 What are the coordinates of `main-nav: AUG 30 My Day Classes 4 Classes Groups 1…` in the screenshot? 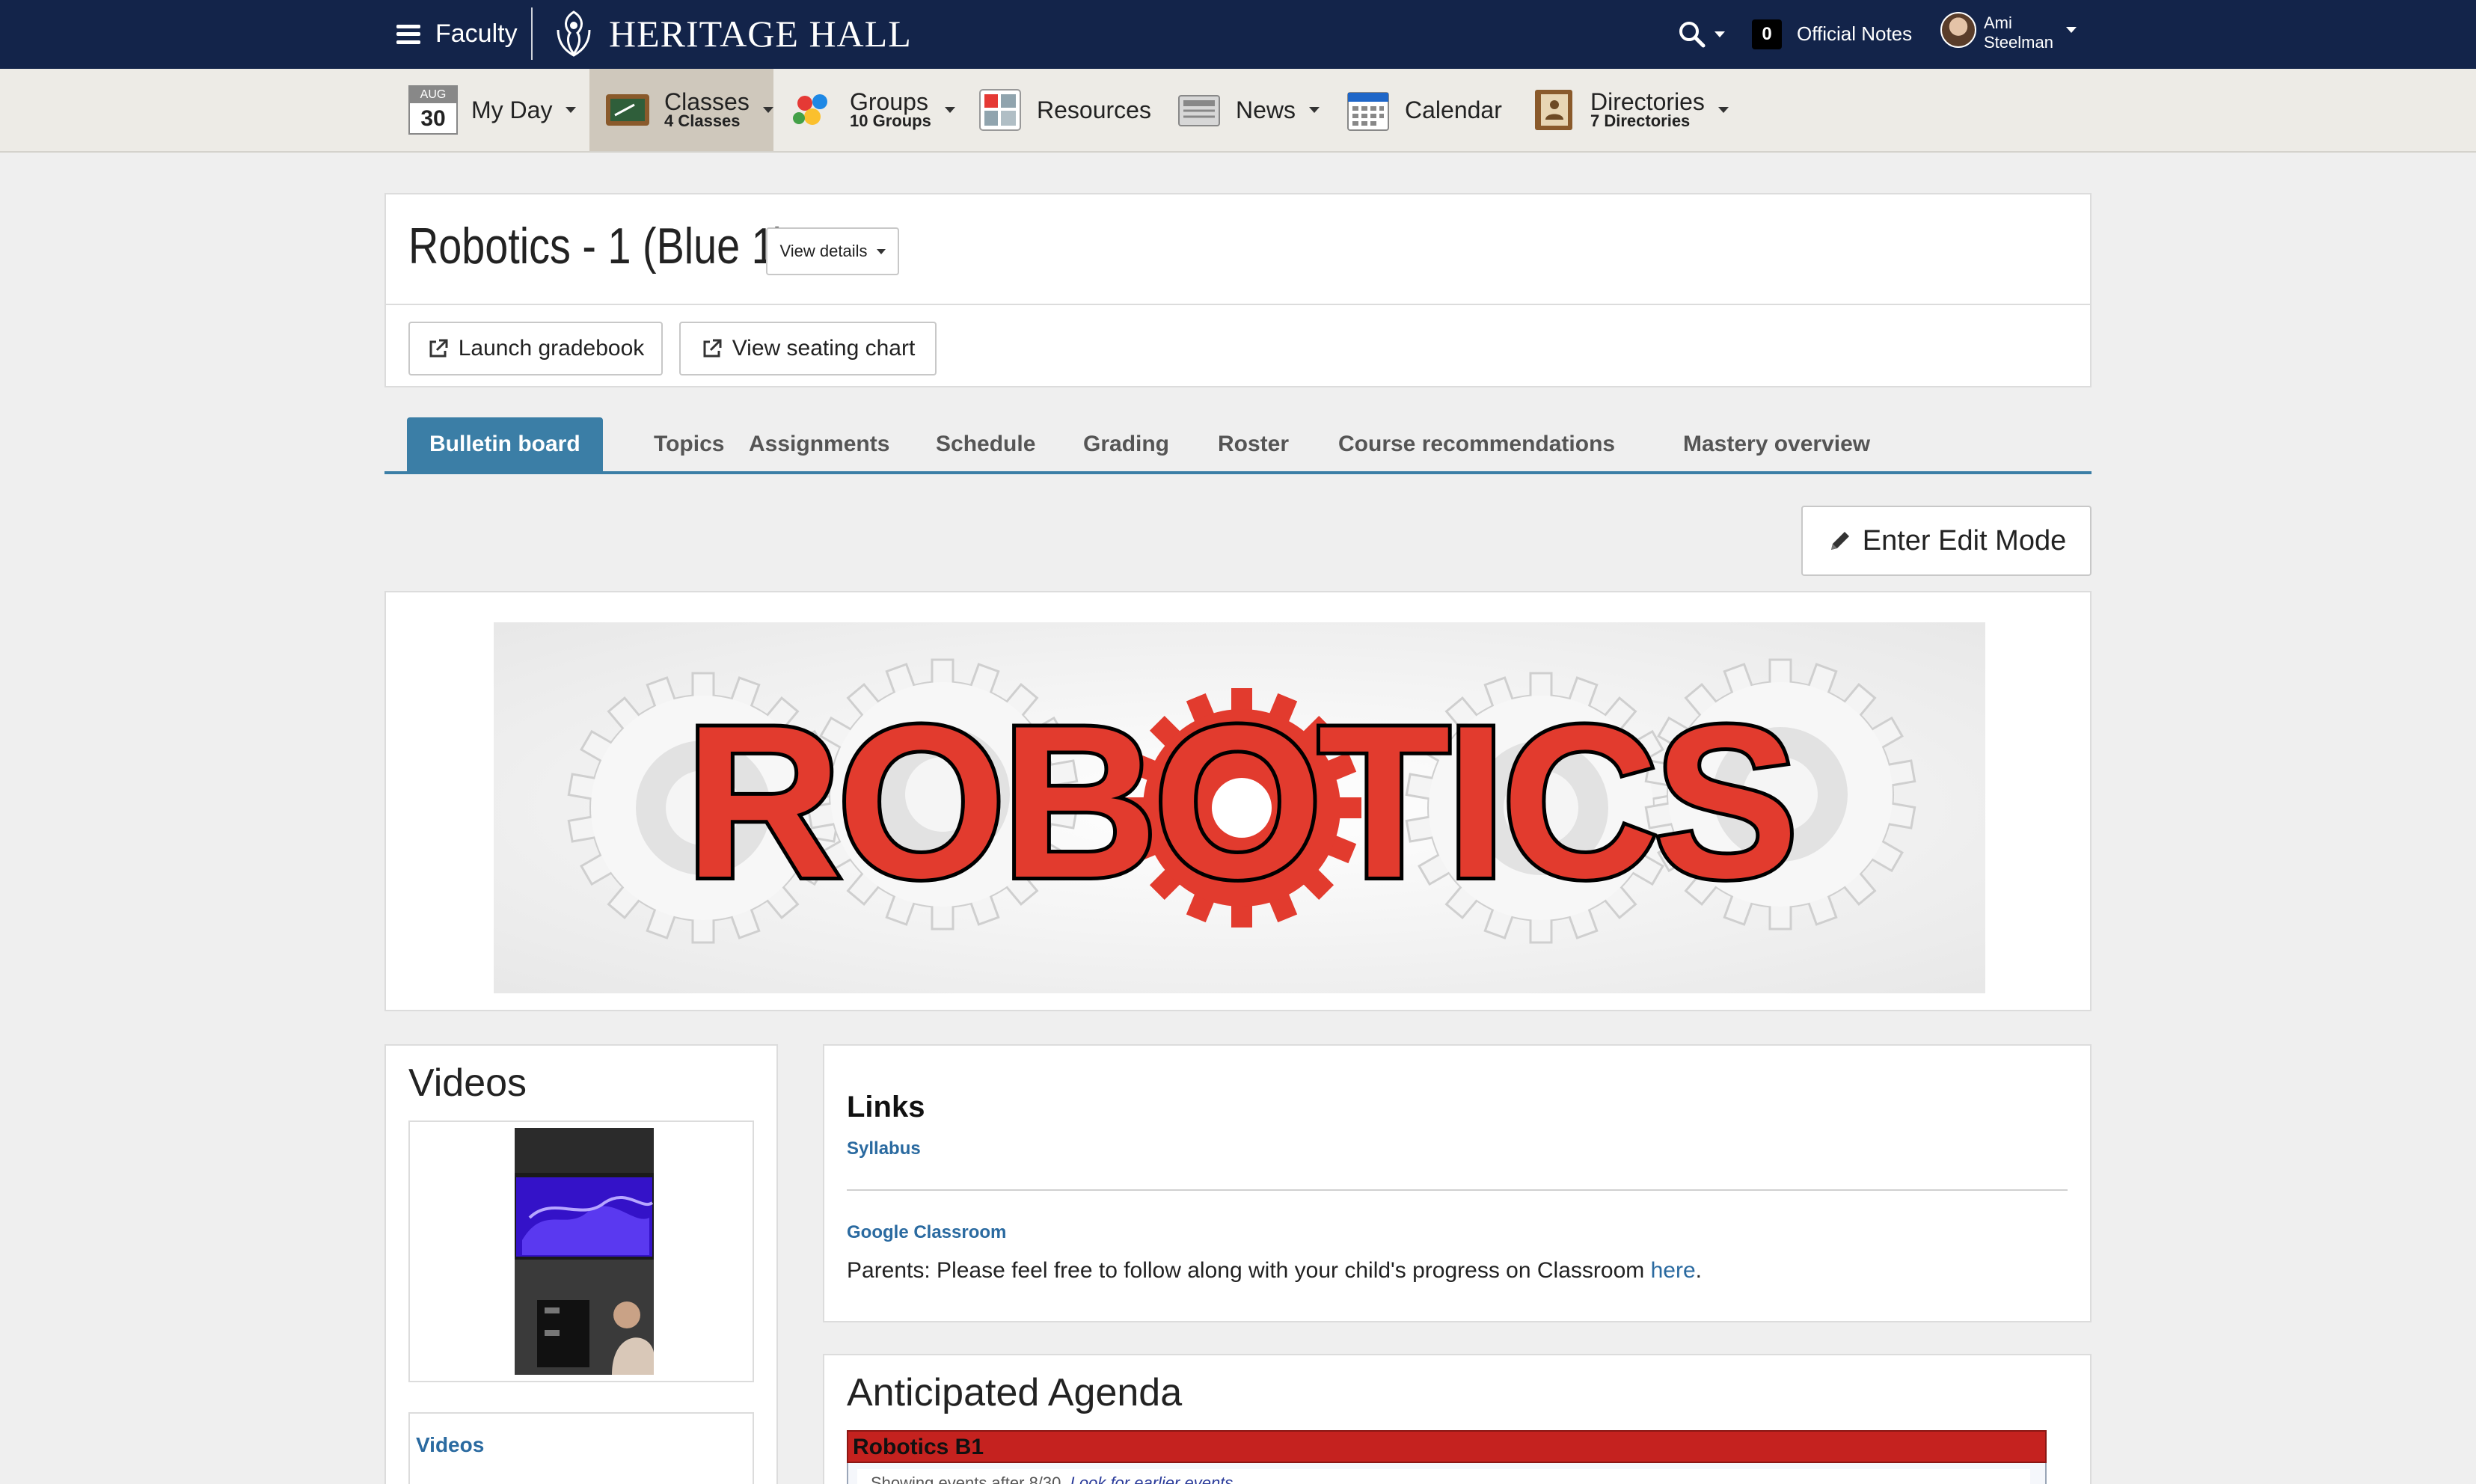 It's located at (1238, 111).